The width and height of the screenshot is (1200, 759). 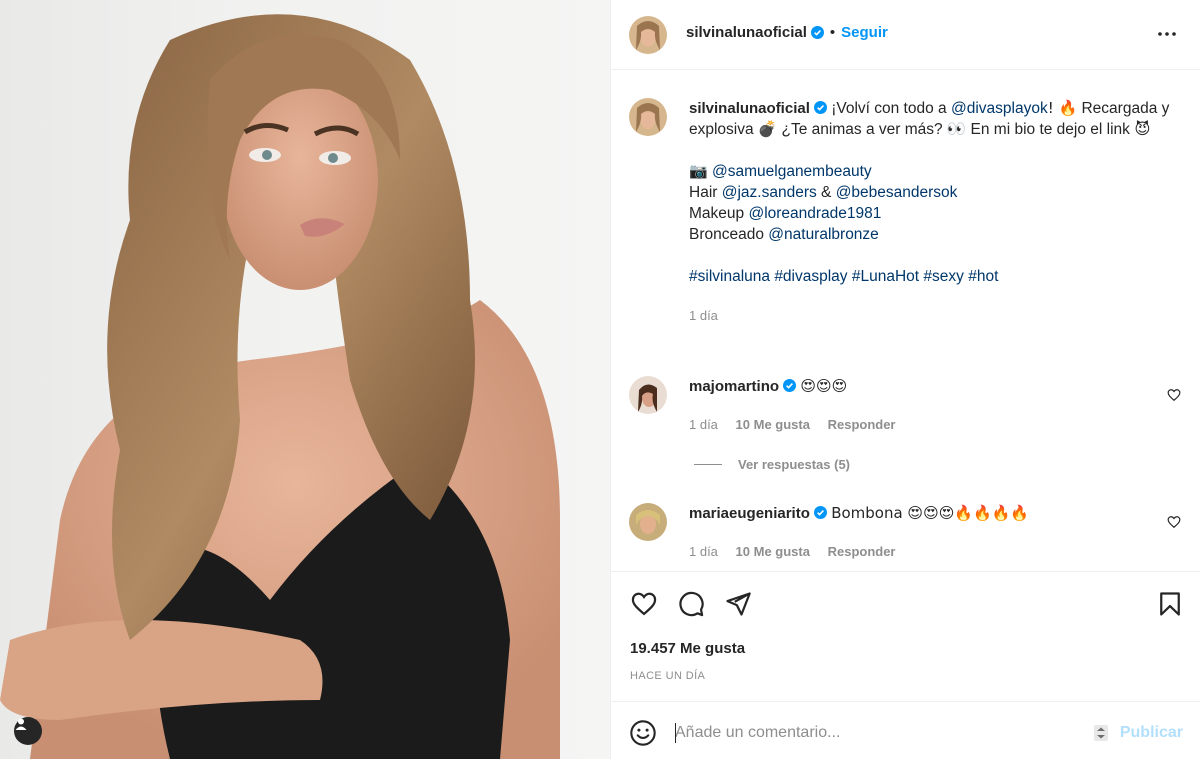 What do you see at coordinates (28, 731) in the screenshot?
I see `tagged-user-button` at bounding box center [28, 731].